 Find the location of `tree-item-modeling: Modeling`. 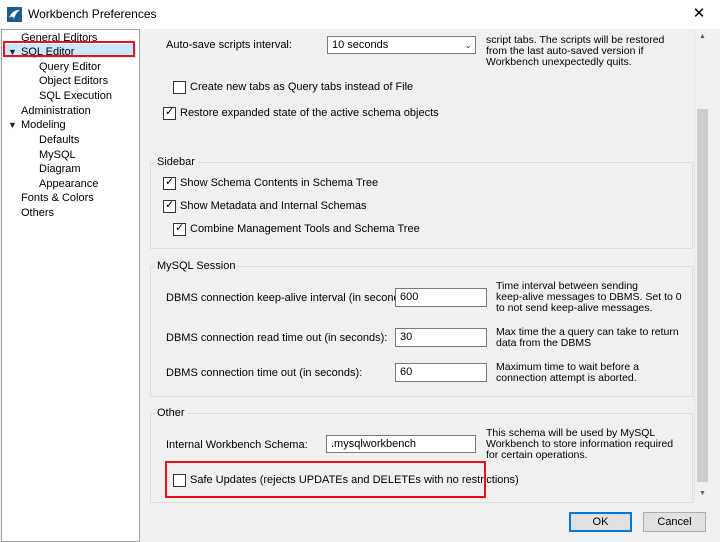

tree-item-modeling: Modeling is located at coordinates (43, 125).